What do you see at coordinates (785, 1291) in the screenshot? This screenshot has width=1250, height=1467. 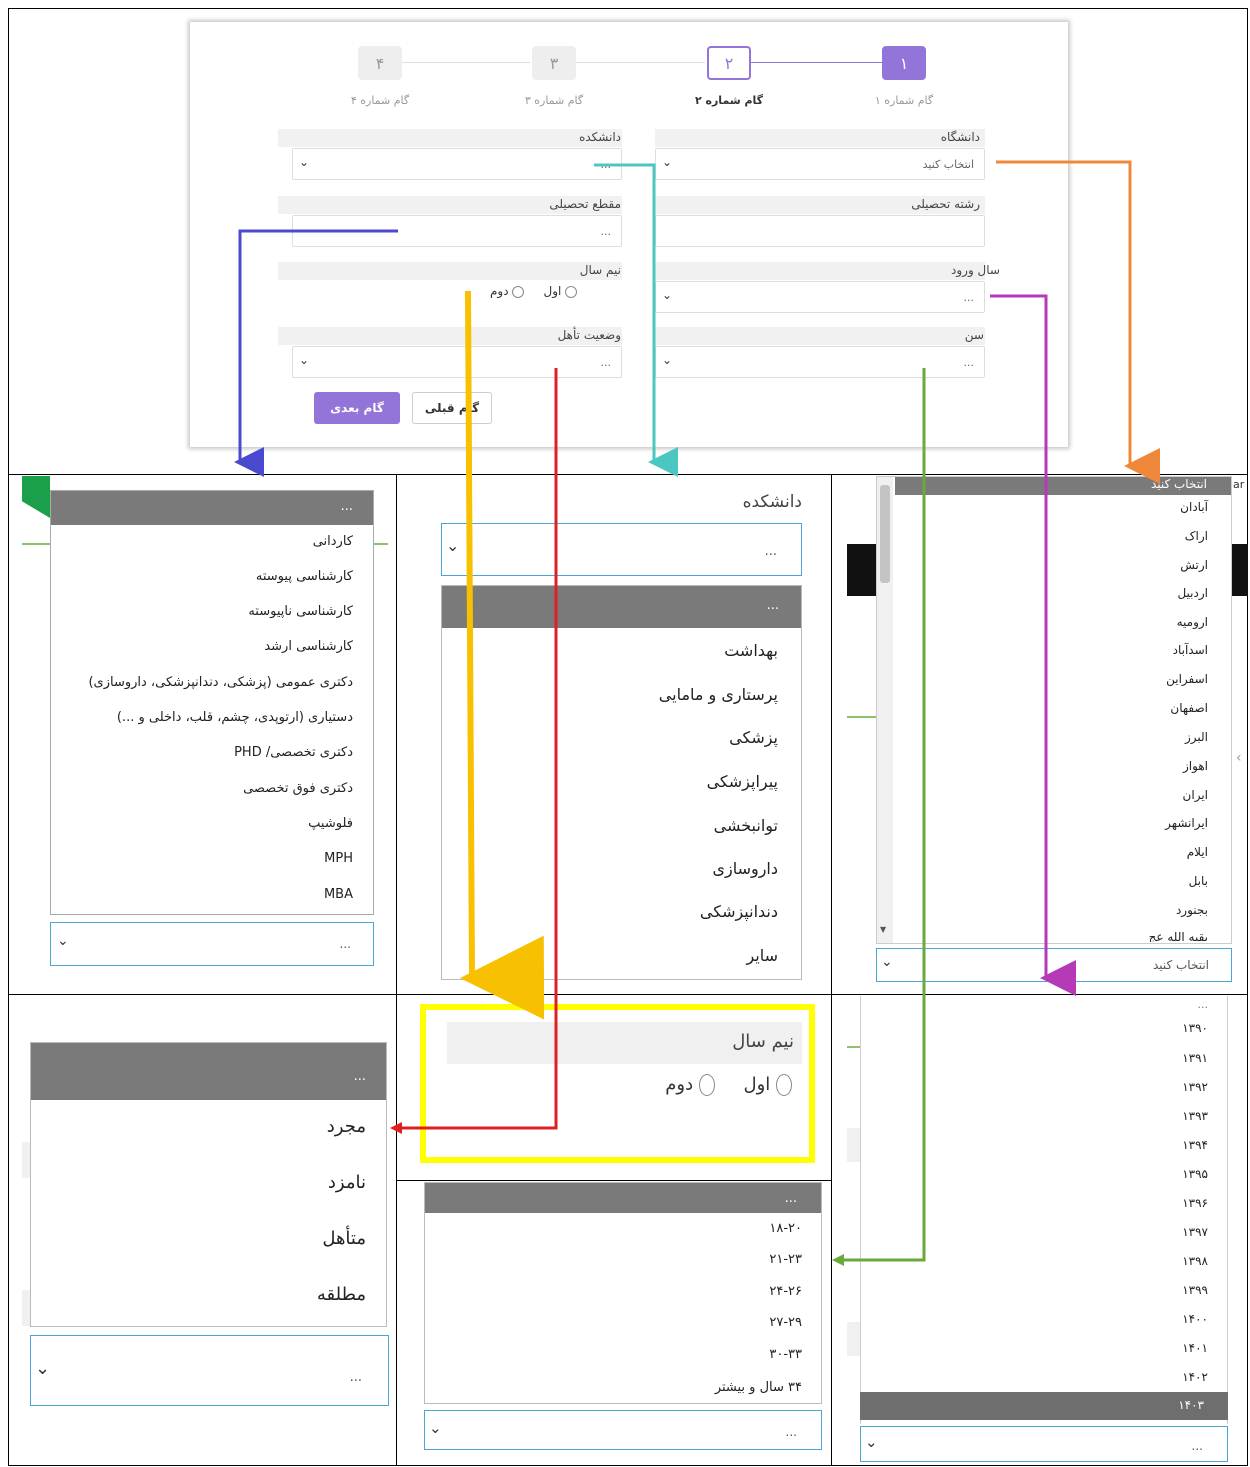 I see `list-item: ۲۴-۲۶` at bounding box center [785, 1291].